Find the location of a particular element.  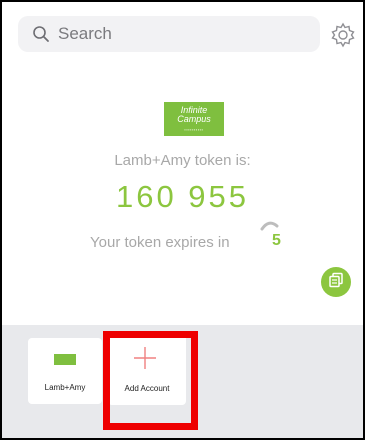

countdown-number: 5 is located at coordinates (276, 240).